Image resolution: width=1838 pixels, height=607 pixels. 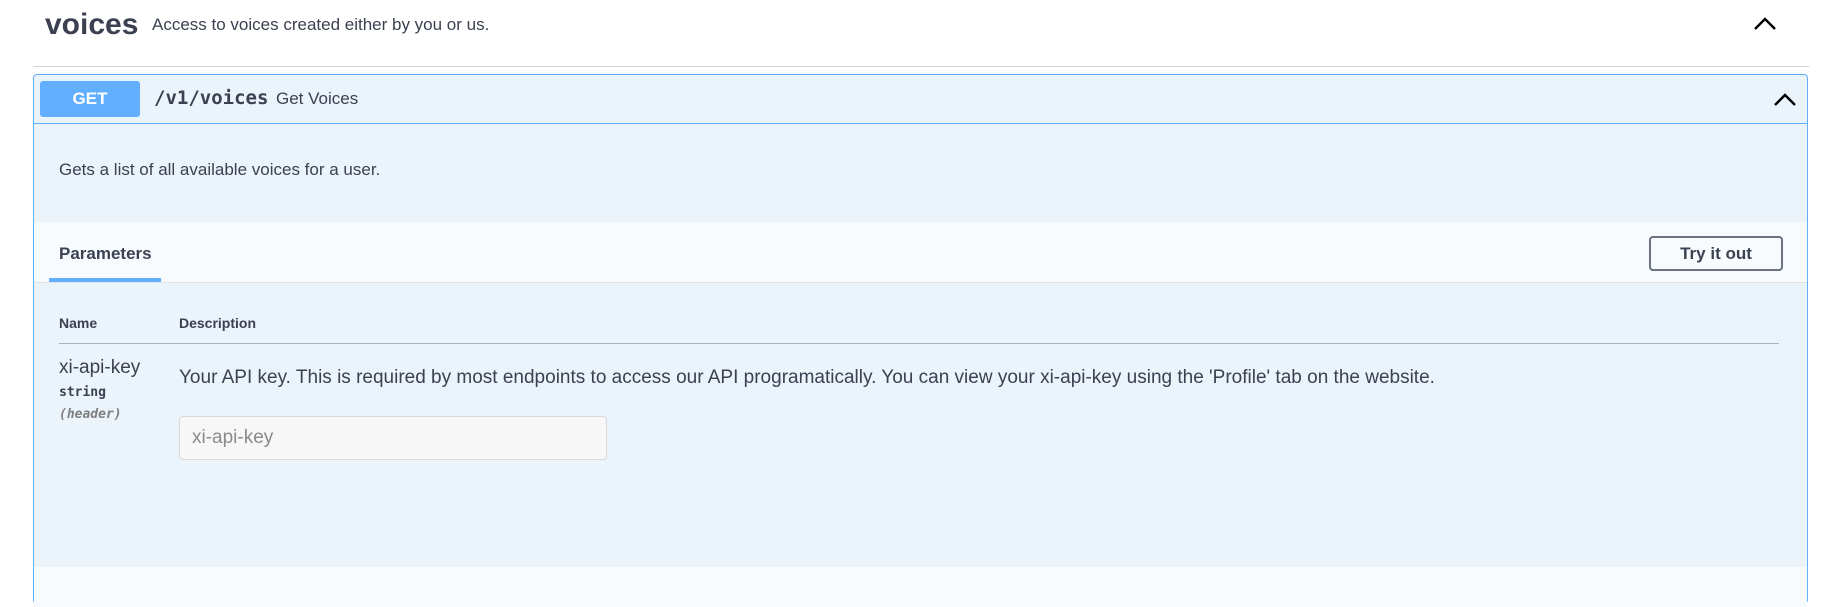 I want to click on operation-summary-text: Get Voices, so click(x=317, y=98).